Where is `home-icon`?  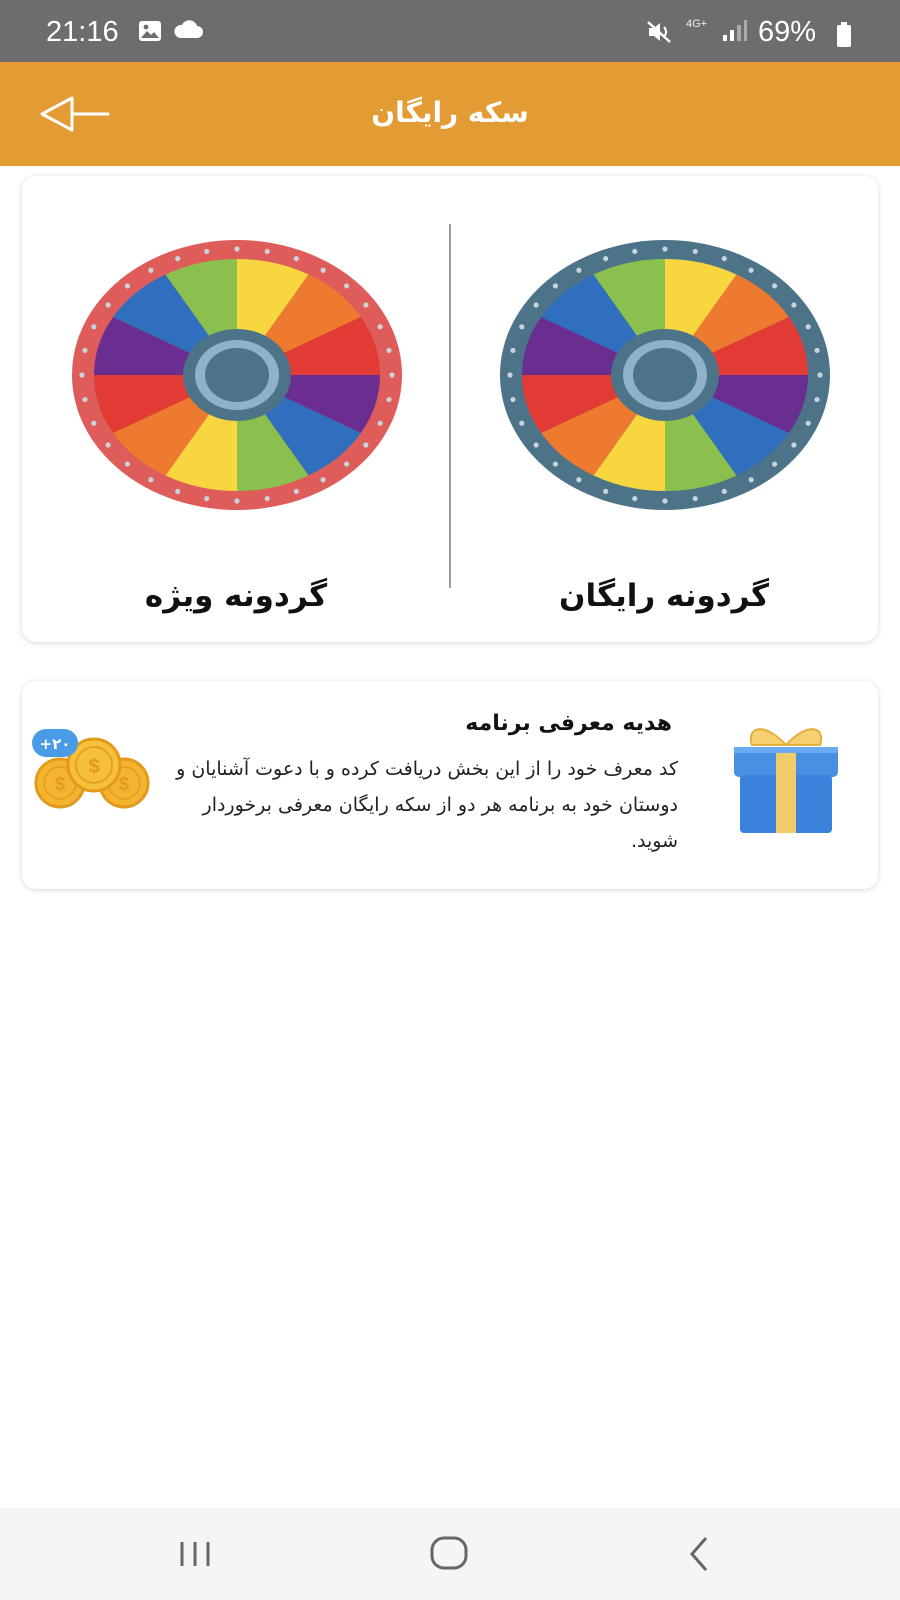
home-icon is located at coordinates (449, 1553).